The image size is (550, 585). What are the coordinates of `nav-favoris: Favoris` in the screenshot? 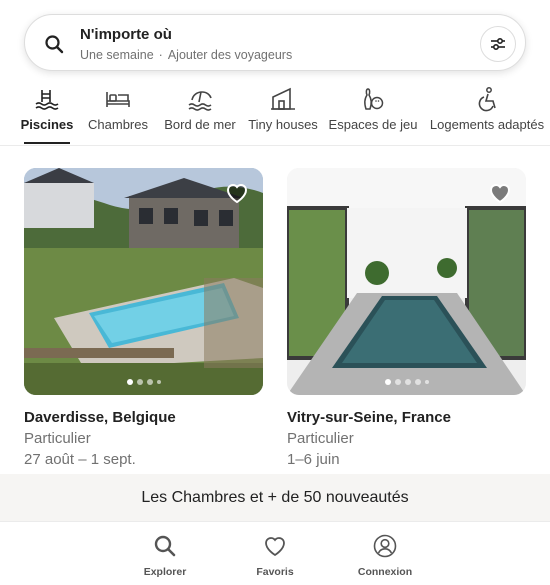 It's located at (275, 556).